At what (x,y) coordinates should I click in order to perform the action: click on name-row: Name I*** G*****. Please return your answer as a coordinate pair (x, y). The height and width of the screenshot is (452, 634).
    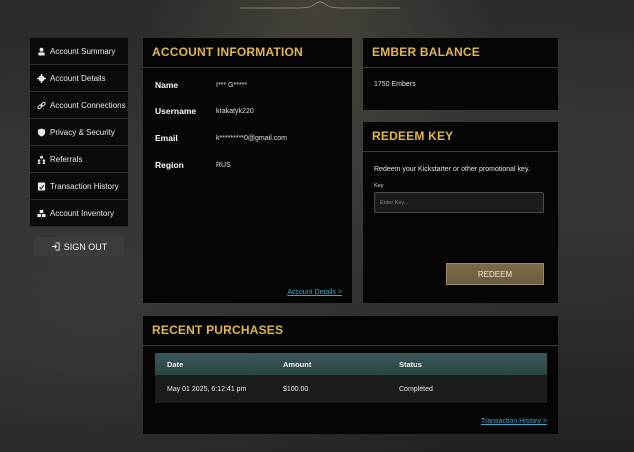
    Looking at the image, I should click on (201, 85).